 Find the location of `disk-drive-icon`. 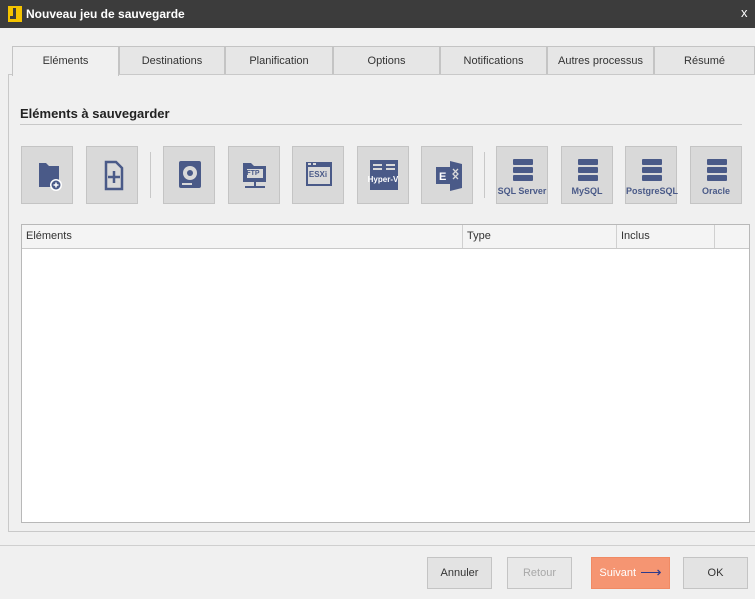

disk-drive-icon is located at coordinates (190, 174).